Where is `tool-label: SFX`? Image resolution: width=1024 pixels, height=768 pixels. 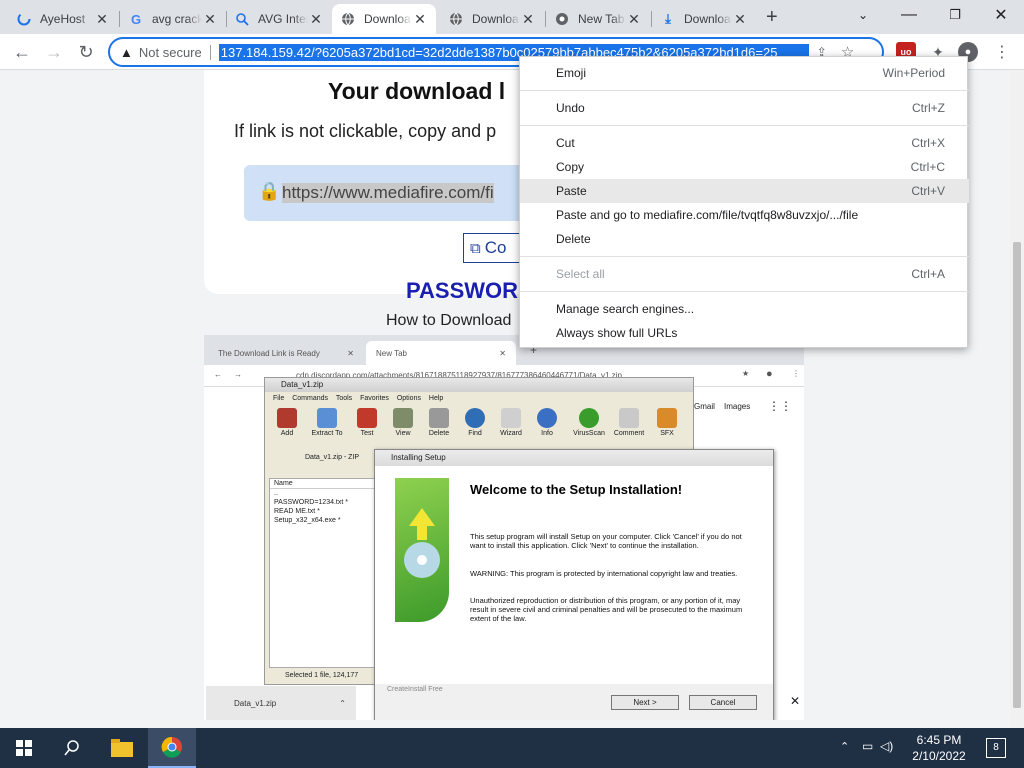 tool-label: SFX is located at coordinates (667, 433).